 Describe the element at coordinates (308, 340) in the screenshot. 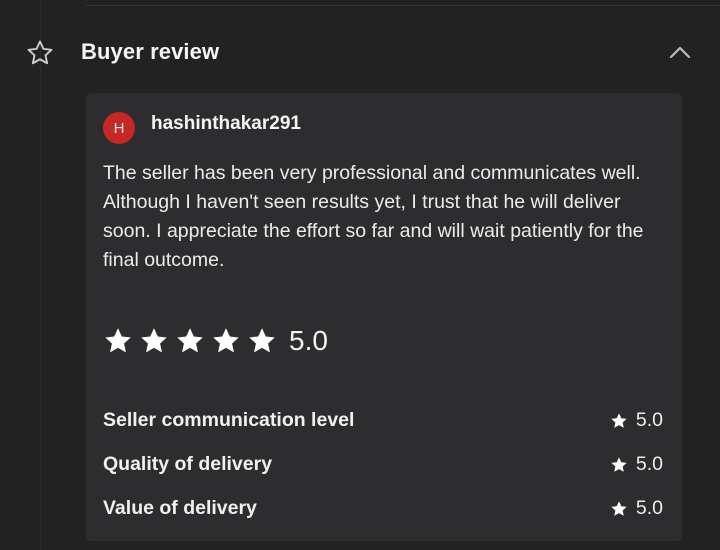

I see `overall-rating-value: 5.0` at that location.